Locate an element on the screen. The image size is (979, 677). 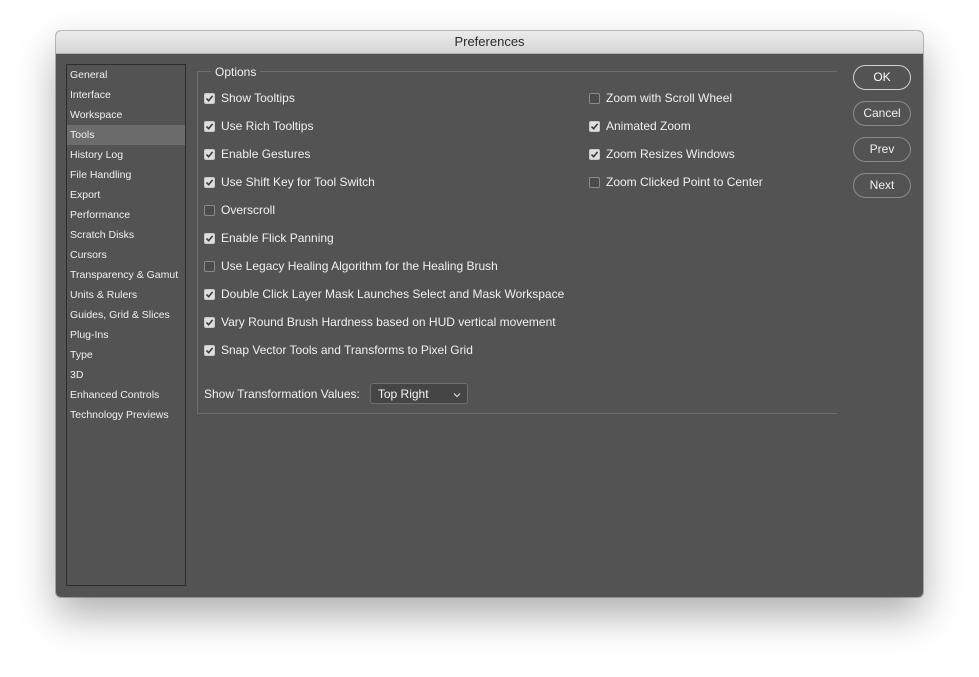
sidebar-item-history-log: History Log is located at coordinates (126, 155).